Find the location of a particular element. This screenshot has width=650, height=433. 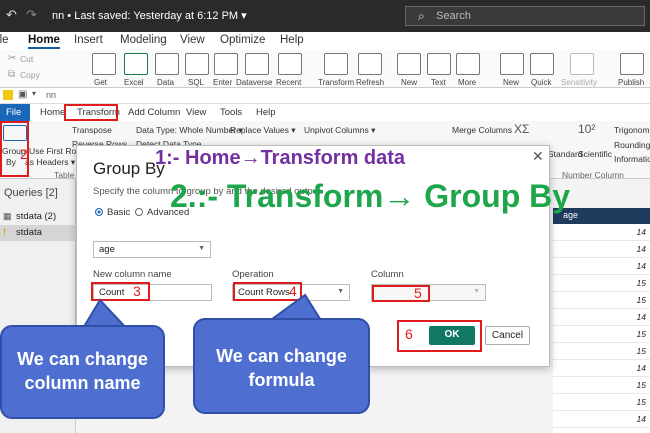

callout-column-name: We can change column name is located at coordinates (82, 372).